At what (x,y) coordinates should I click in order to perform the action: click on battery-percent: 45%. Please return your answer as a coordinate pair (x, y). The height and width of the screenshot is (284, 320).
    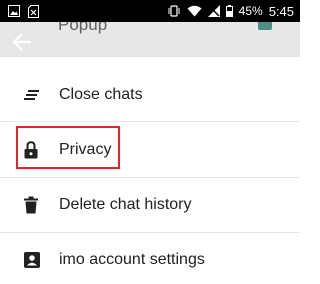
    Looking at the image, I should click on (250, 11).